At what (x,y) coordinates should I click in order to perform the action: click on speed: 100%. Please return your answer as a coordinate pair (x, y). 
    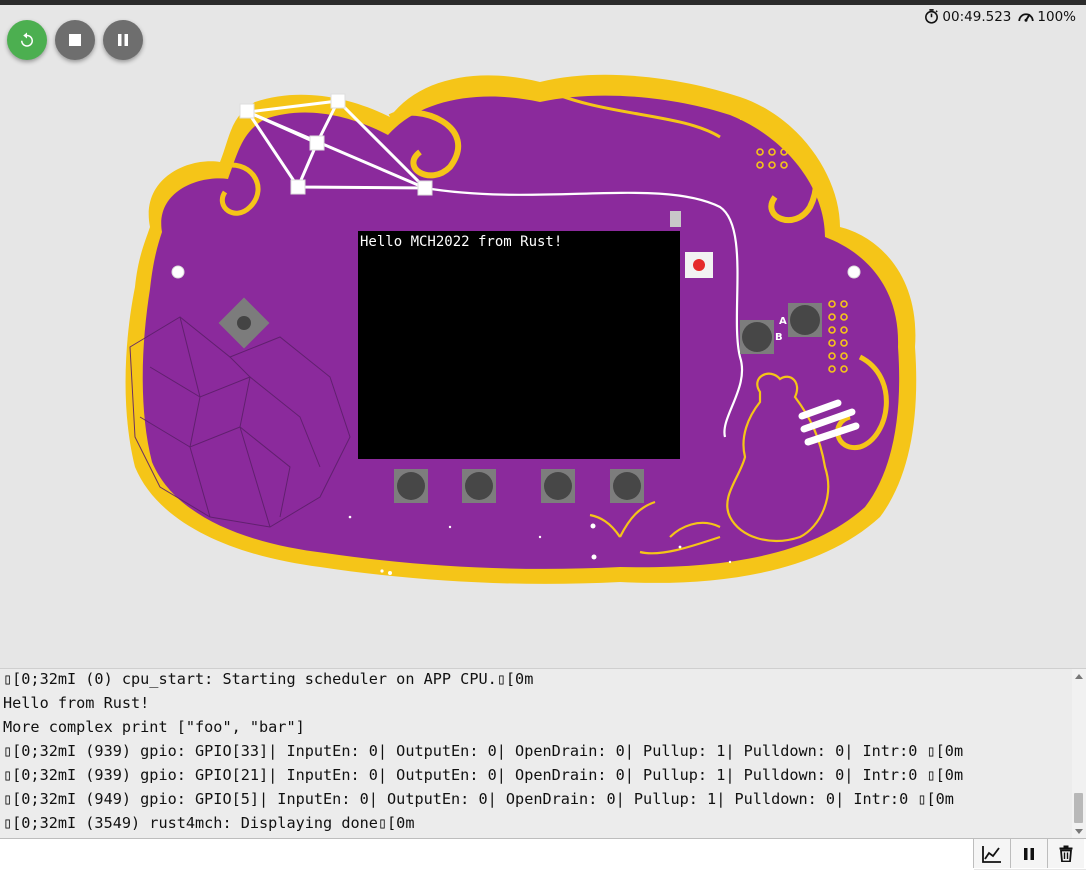
    Looking at the image, I should click on (1046, 16).